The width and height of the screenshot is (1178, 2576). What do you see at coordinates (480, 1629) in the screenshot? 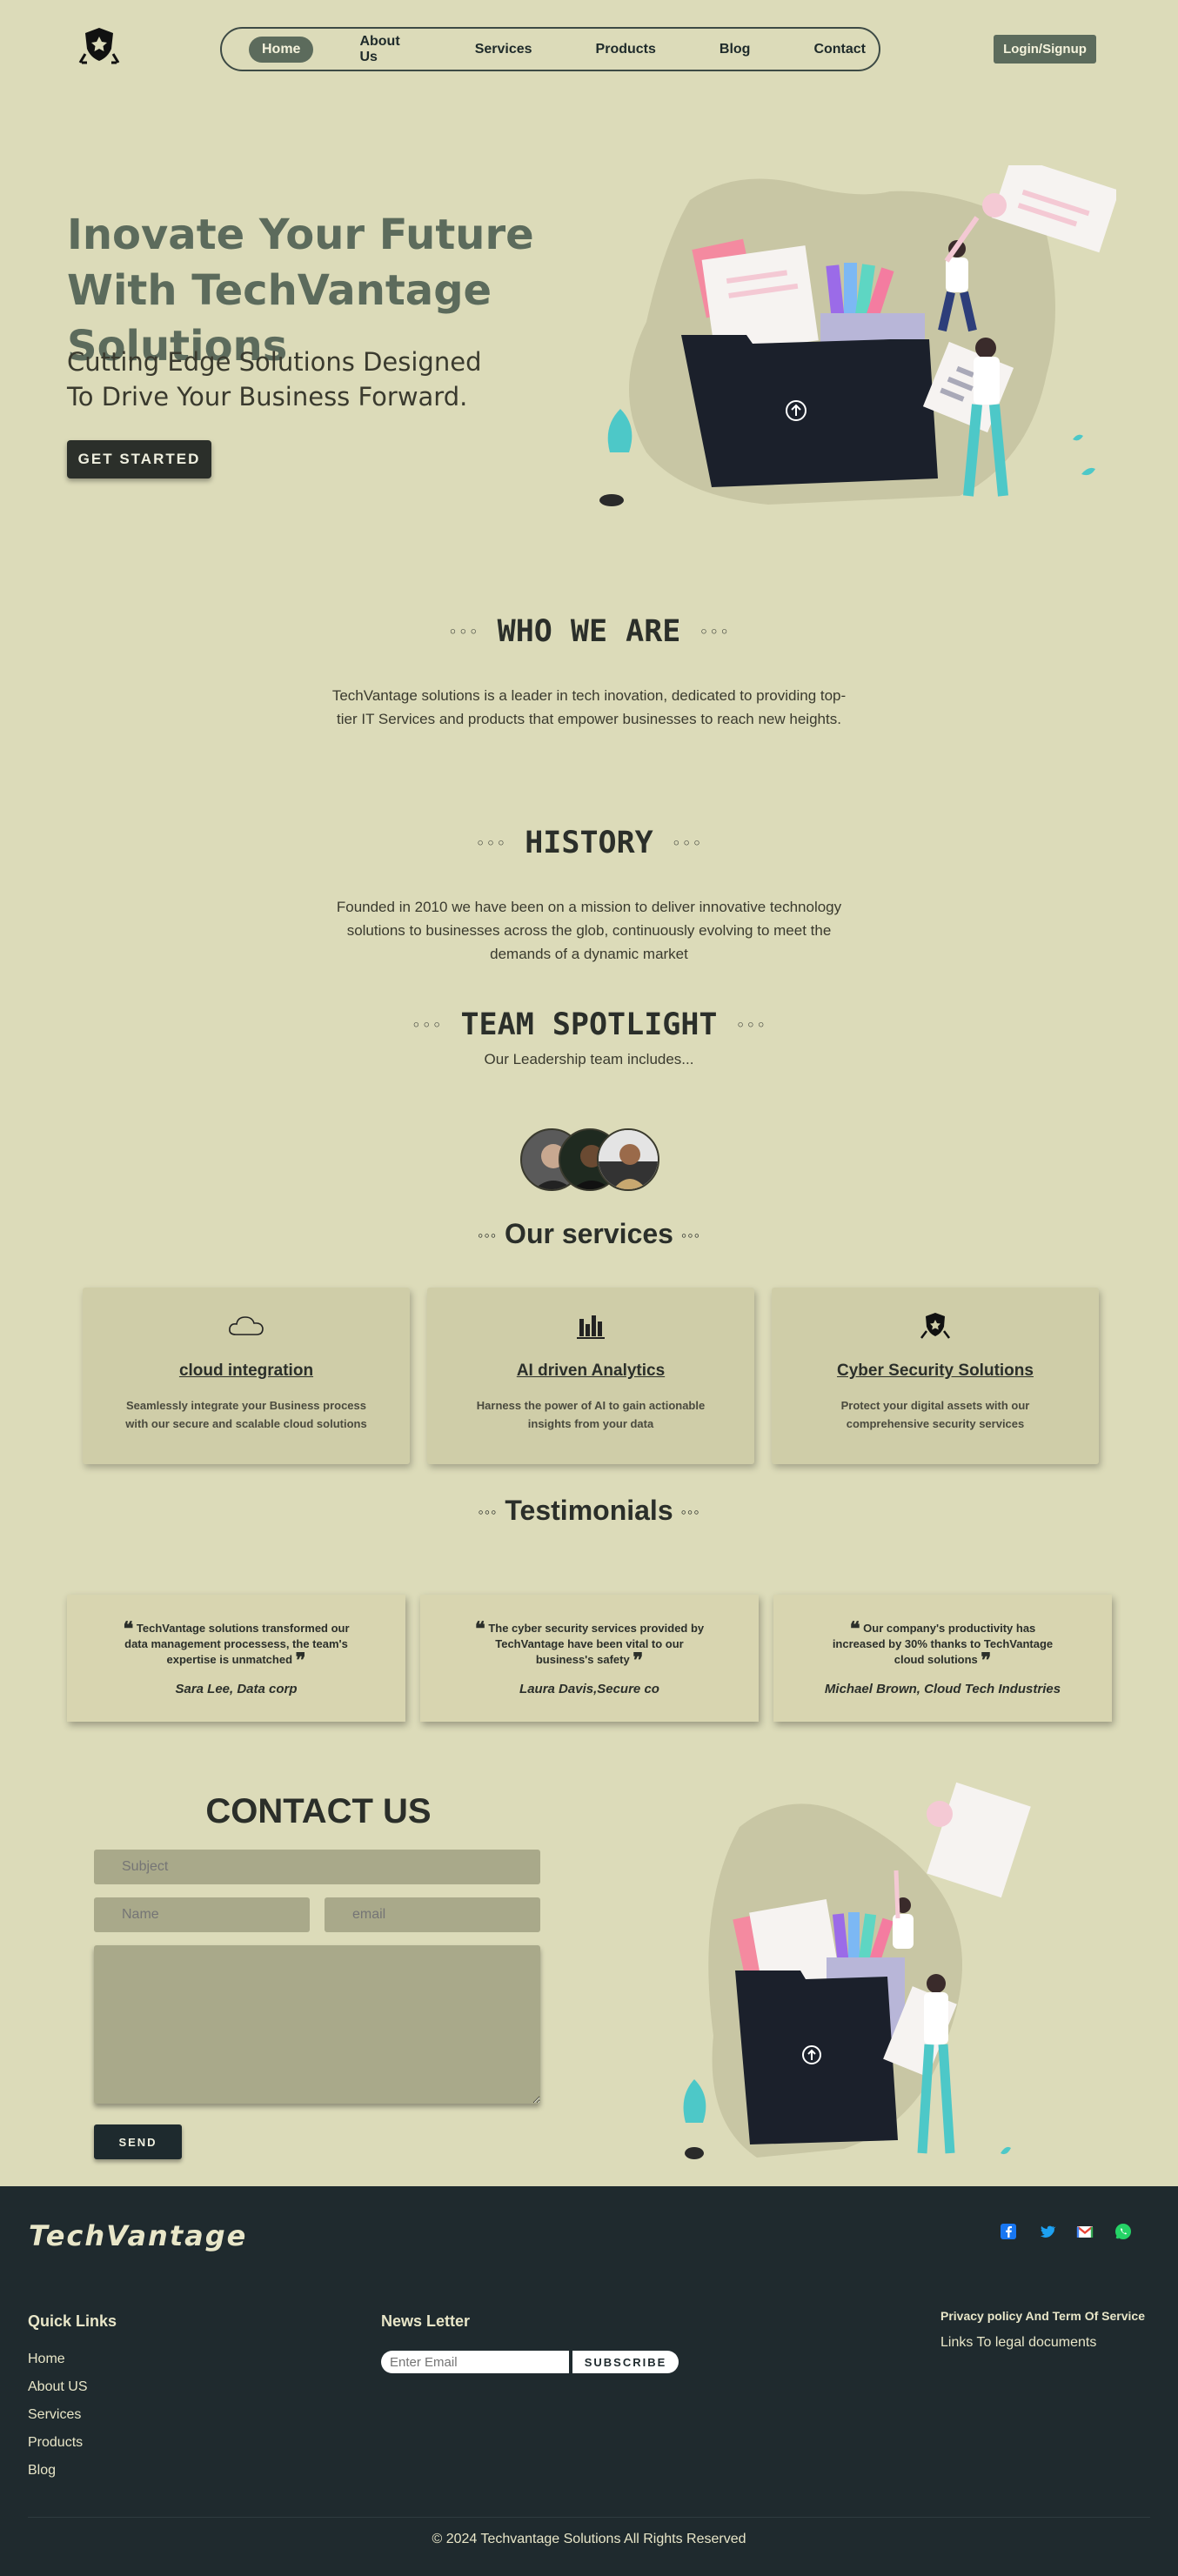
I see `open-quote-icon: ❝` at bounding box center [480, 1629].